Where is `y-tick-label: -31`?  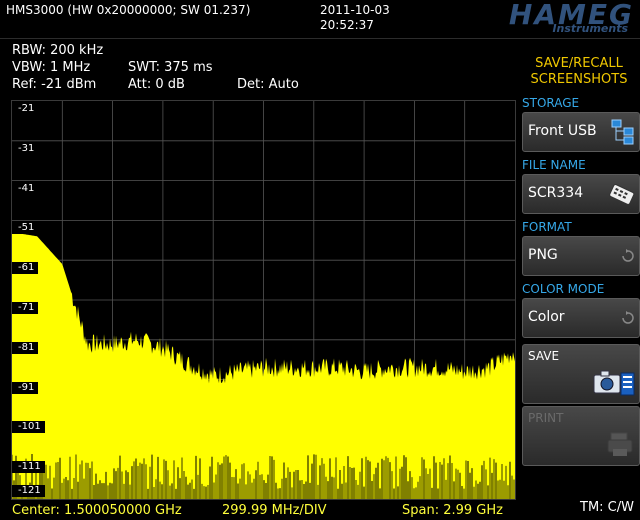 y-tick-label: -31 is located at coordinates (25, 148).